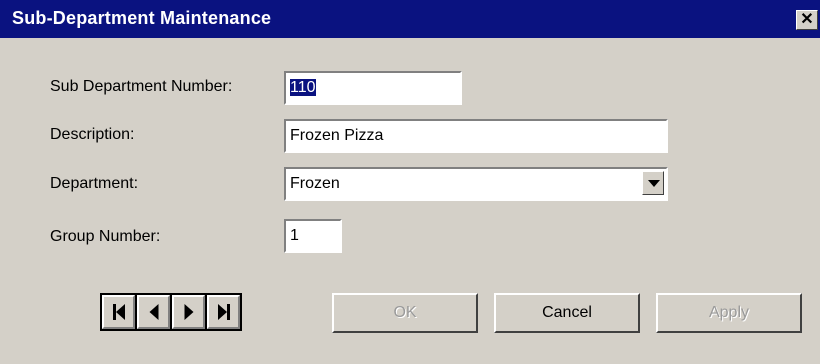 Image resolution: width=820 pixels, height=364 pixels. Describe the element at coordinates (567, 313) in the screenshot. I see `cancel-button: Cancel` at that location.